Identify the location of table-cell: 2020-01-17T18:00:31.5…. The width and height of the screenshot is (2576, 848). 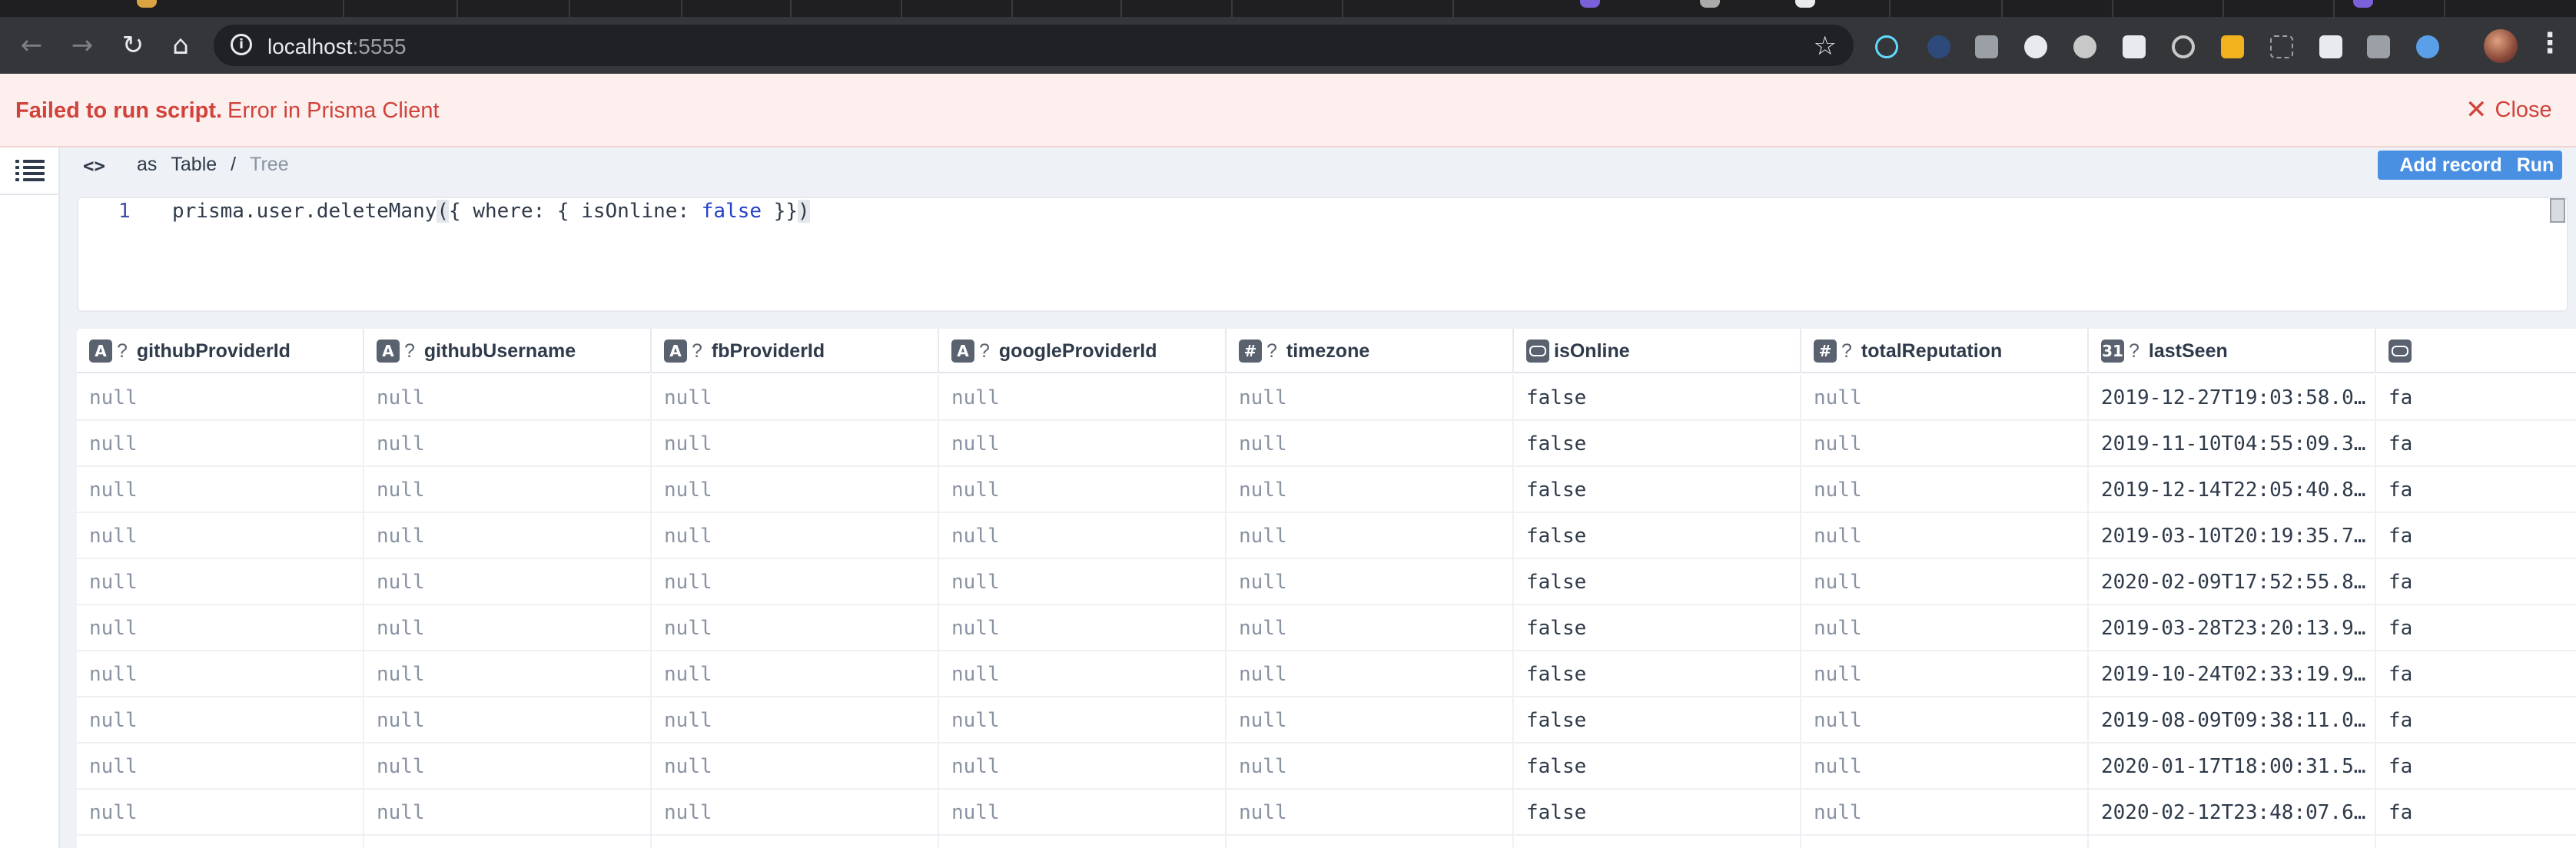
(2232, 767).